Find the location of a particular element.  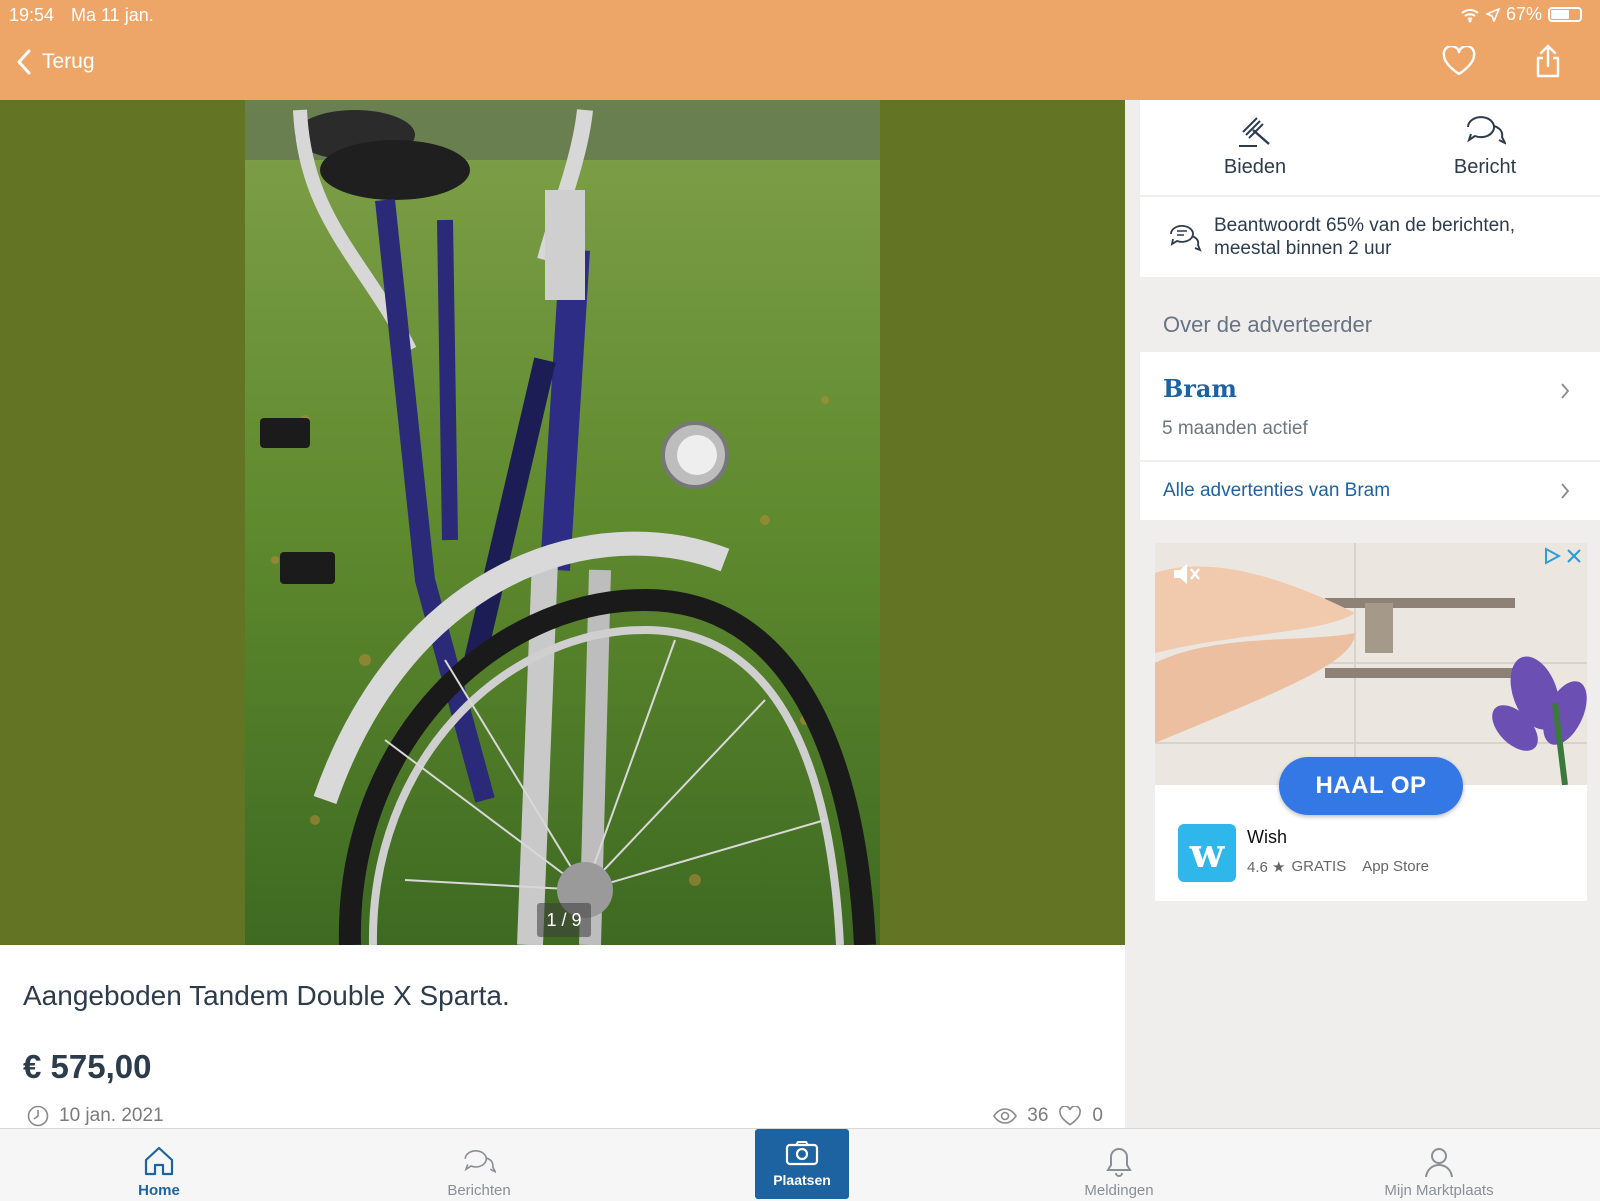

gavel-icon is located at coordinates (1254, 132).